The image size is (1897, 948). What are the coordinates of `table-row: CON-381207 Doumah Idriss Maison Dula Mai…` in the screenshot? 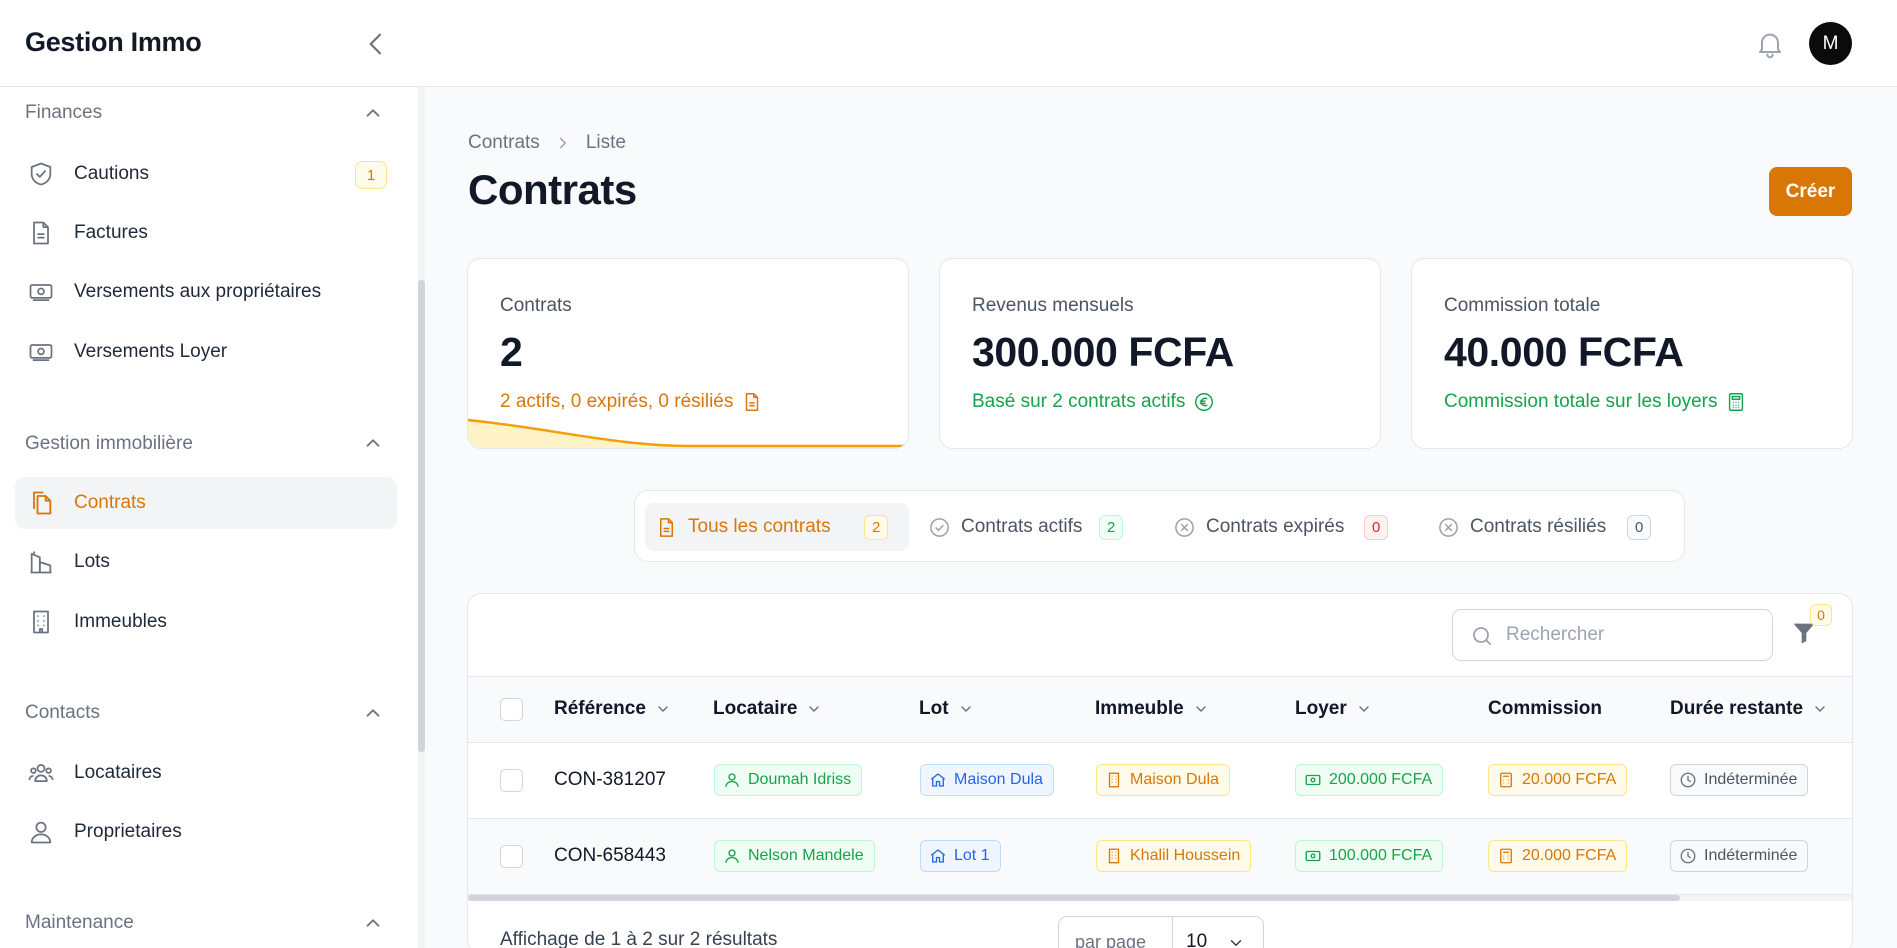 It's located at (1160, 781).